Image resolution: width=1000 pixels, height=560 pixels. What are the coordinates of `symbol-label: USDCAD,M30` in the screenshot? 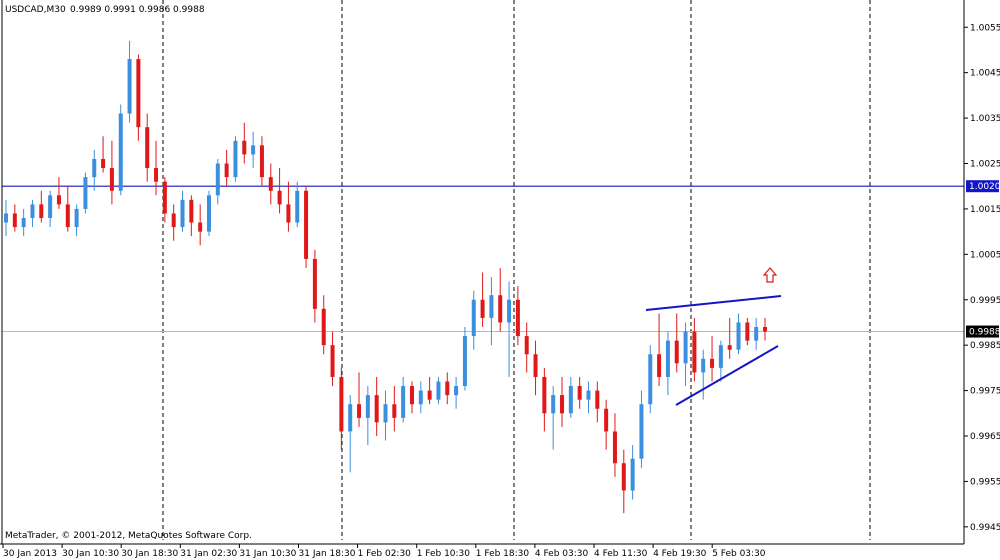 It's located at (35, 10).